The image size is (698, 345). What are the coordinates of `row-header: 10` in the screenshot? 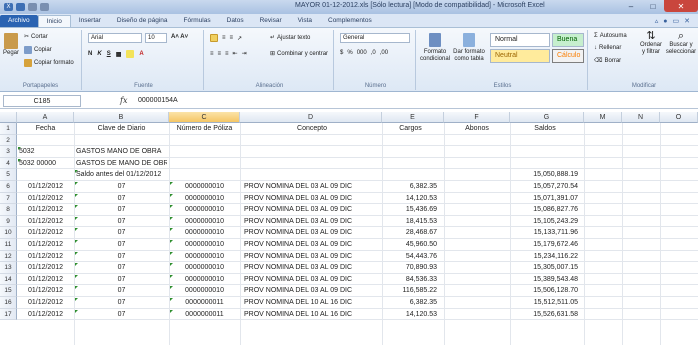 It's located at (8, 233).